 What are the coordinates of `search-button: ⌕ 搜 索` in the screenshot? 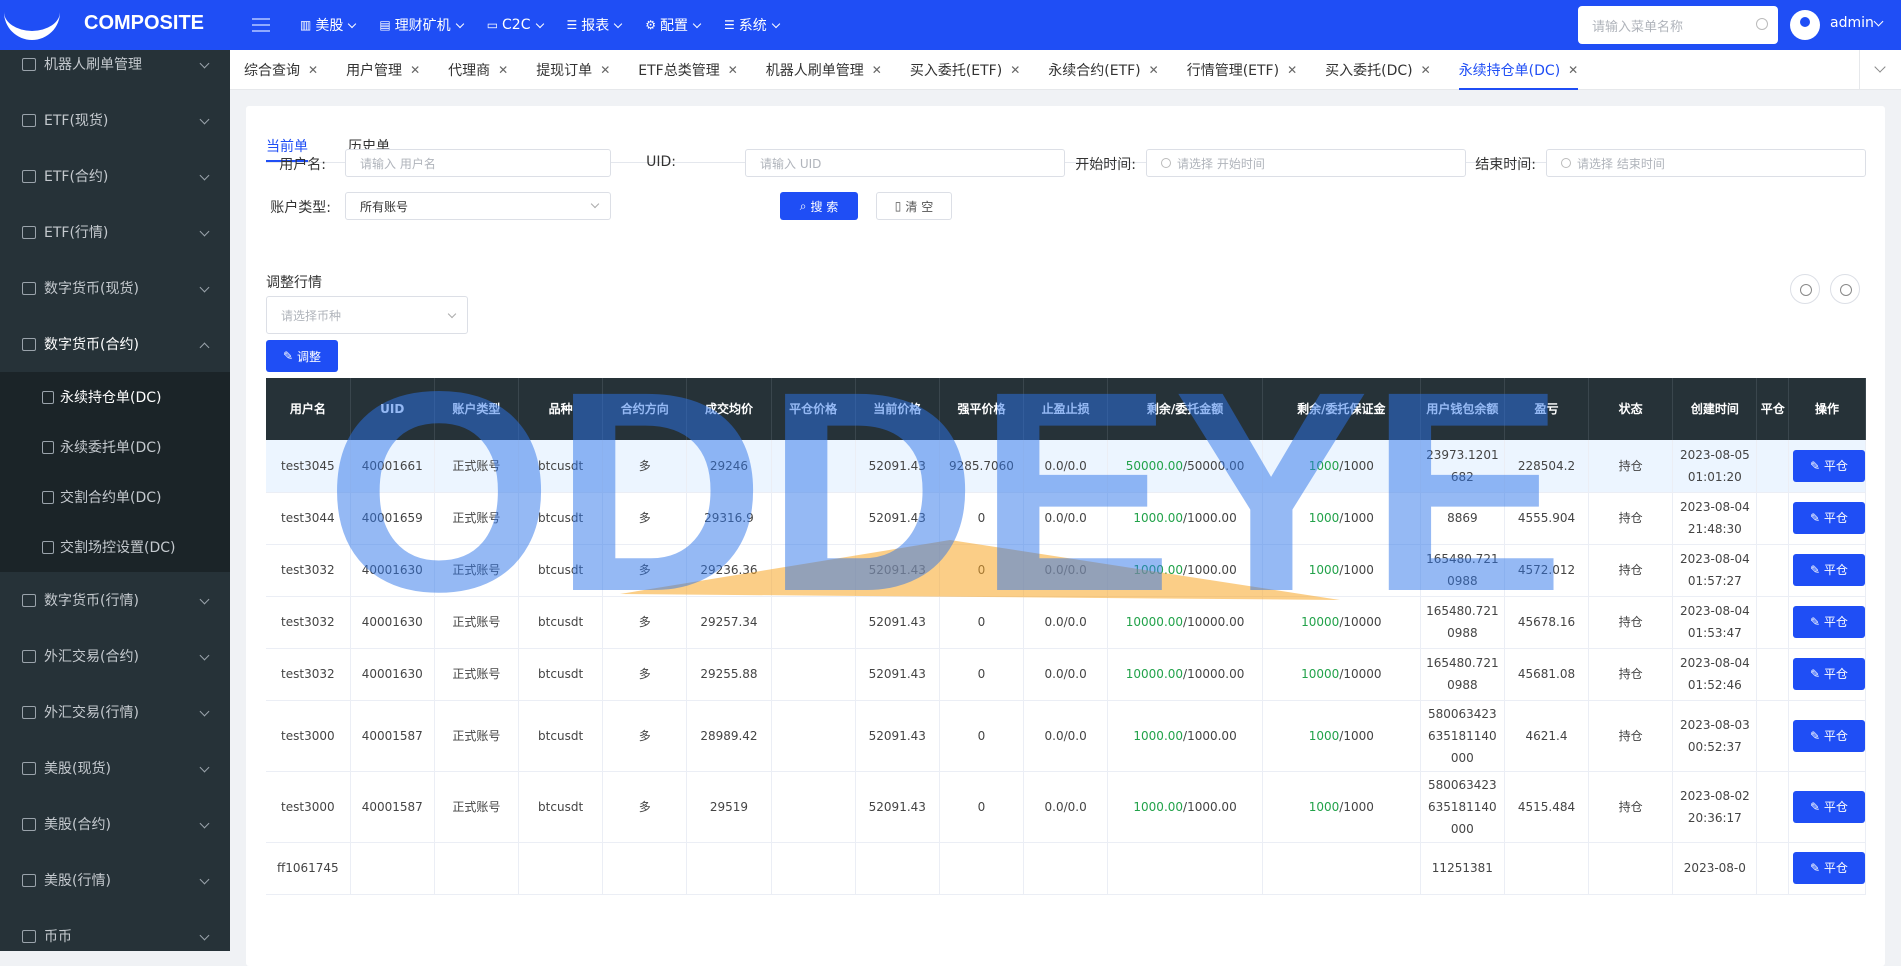 It's located at (819, 206).